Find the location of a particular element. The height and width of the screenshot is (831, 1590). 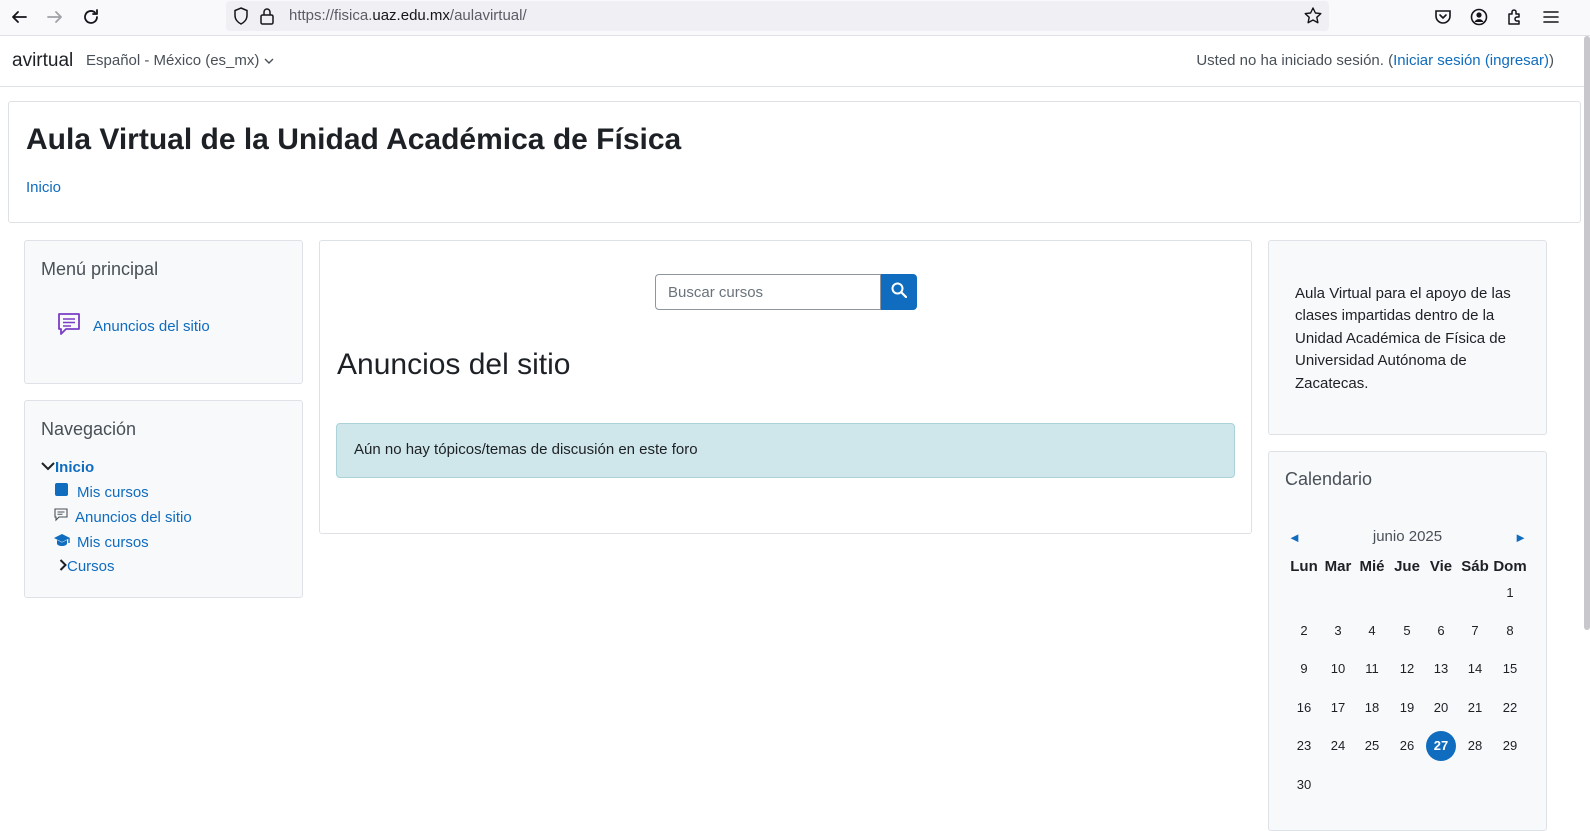

url-host: uaz.edu.mx is located at coordinates (411, 15).